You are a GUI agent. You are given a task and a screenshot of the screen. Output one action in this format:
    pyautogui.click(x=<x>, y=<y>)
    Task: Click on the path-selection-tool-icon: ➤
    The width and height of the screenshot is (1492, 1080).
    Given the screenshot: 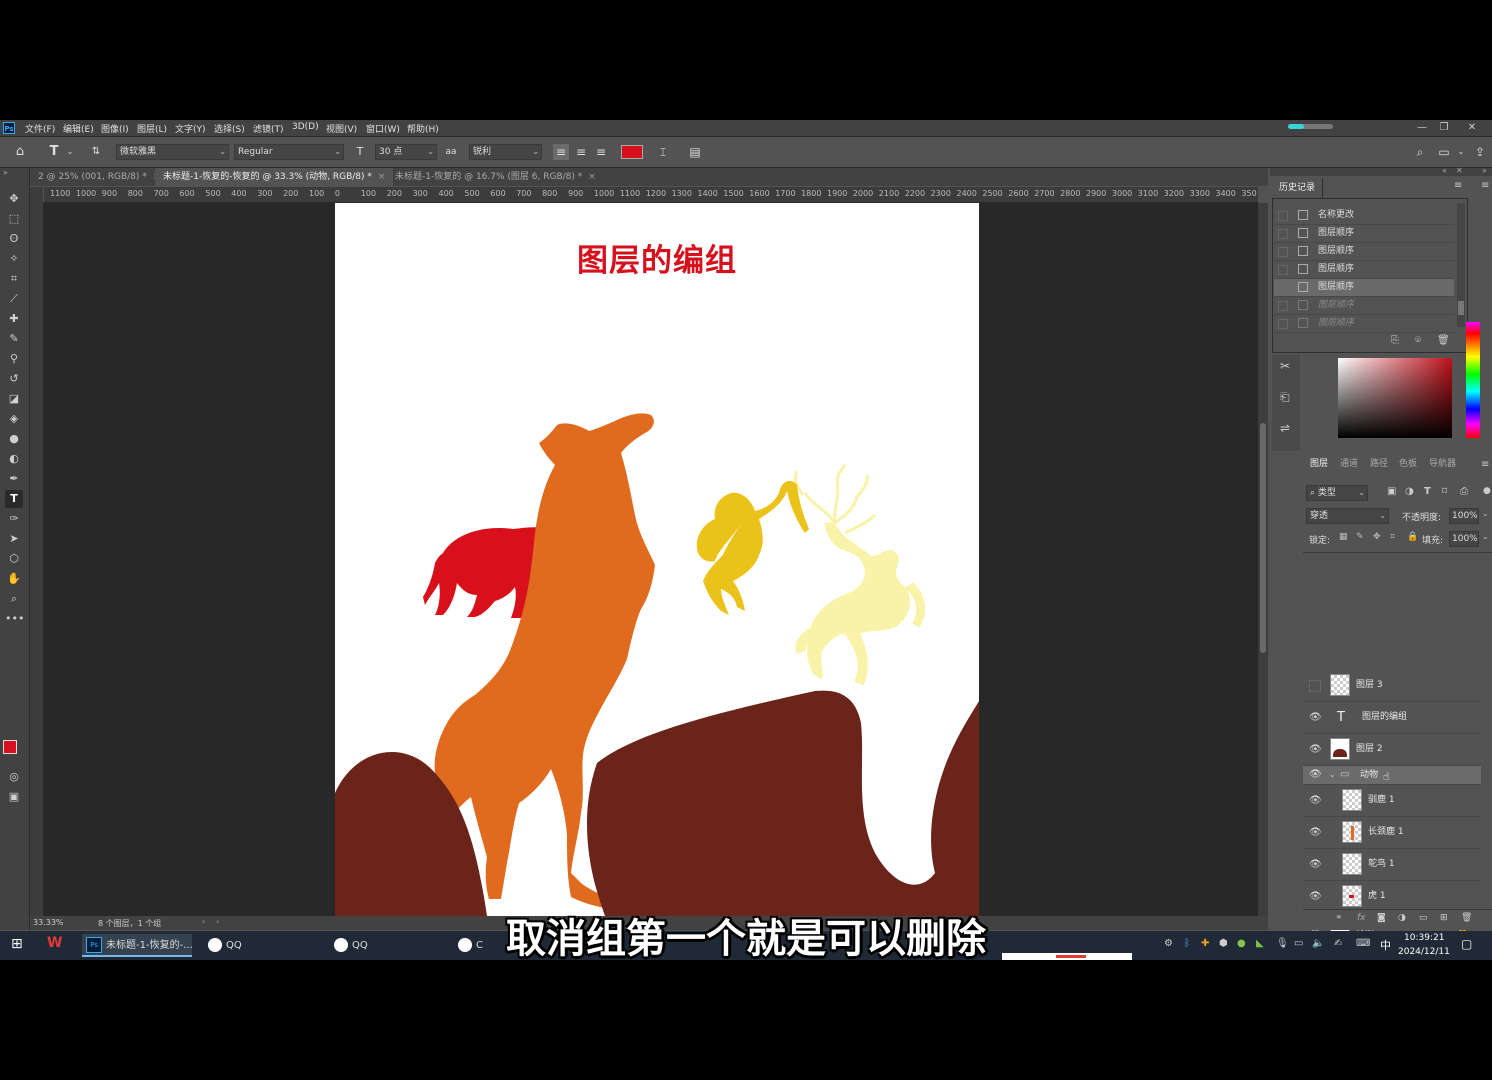 What is the action you would take?
    pyautogui.click(x=14, y=539)
    